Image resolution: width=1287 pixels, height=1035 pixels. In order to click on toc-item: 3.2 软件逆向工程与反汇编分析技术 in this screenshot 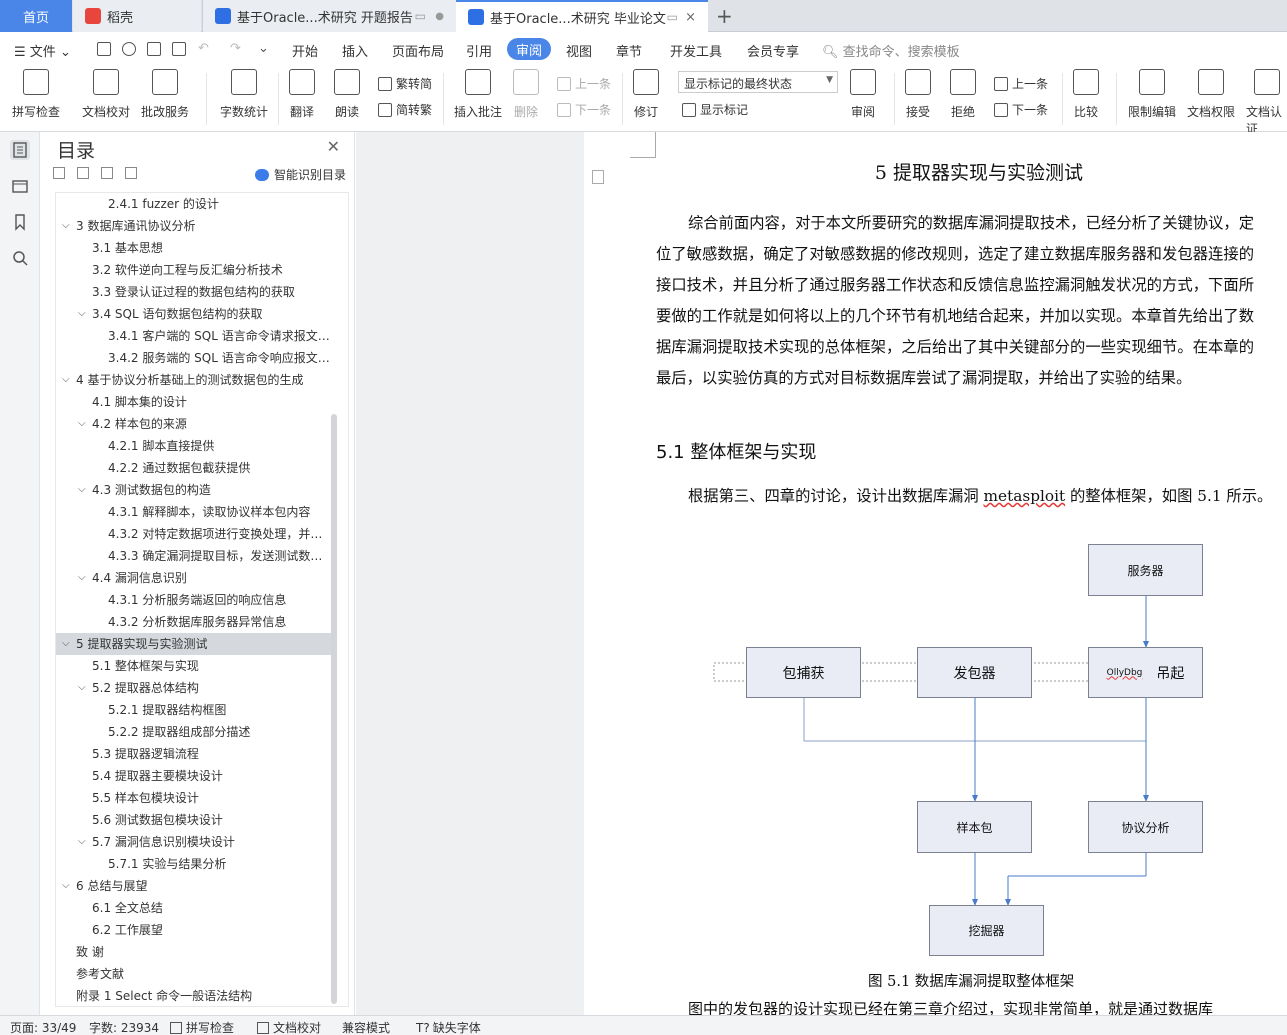, I will do `click(193, 270)`.